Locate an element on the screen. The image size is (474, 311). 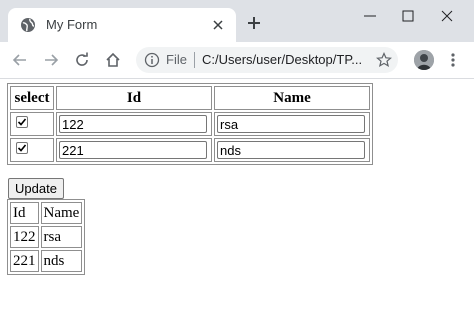
result-header-name: Name is located at coordinates (61, 213).